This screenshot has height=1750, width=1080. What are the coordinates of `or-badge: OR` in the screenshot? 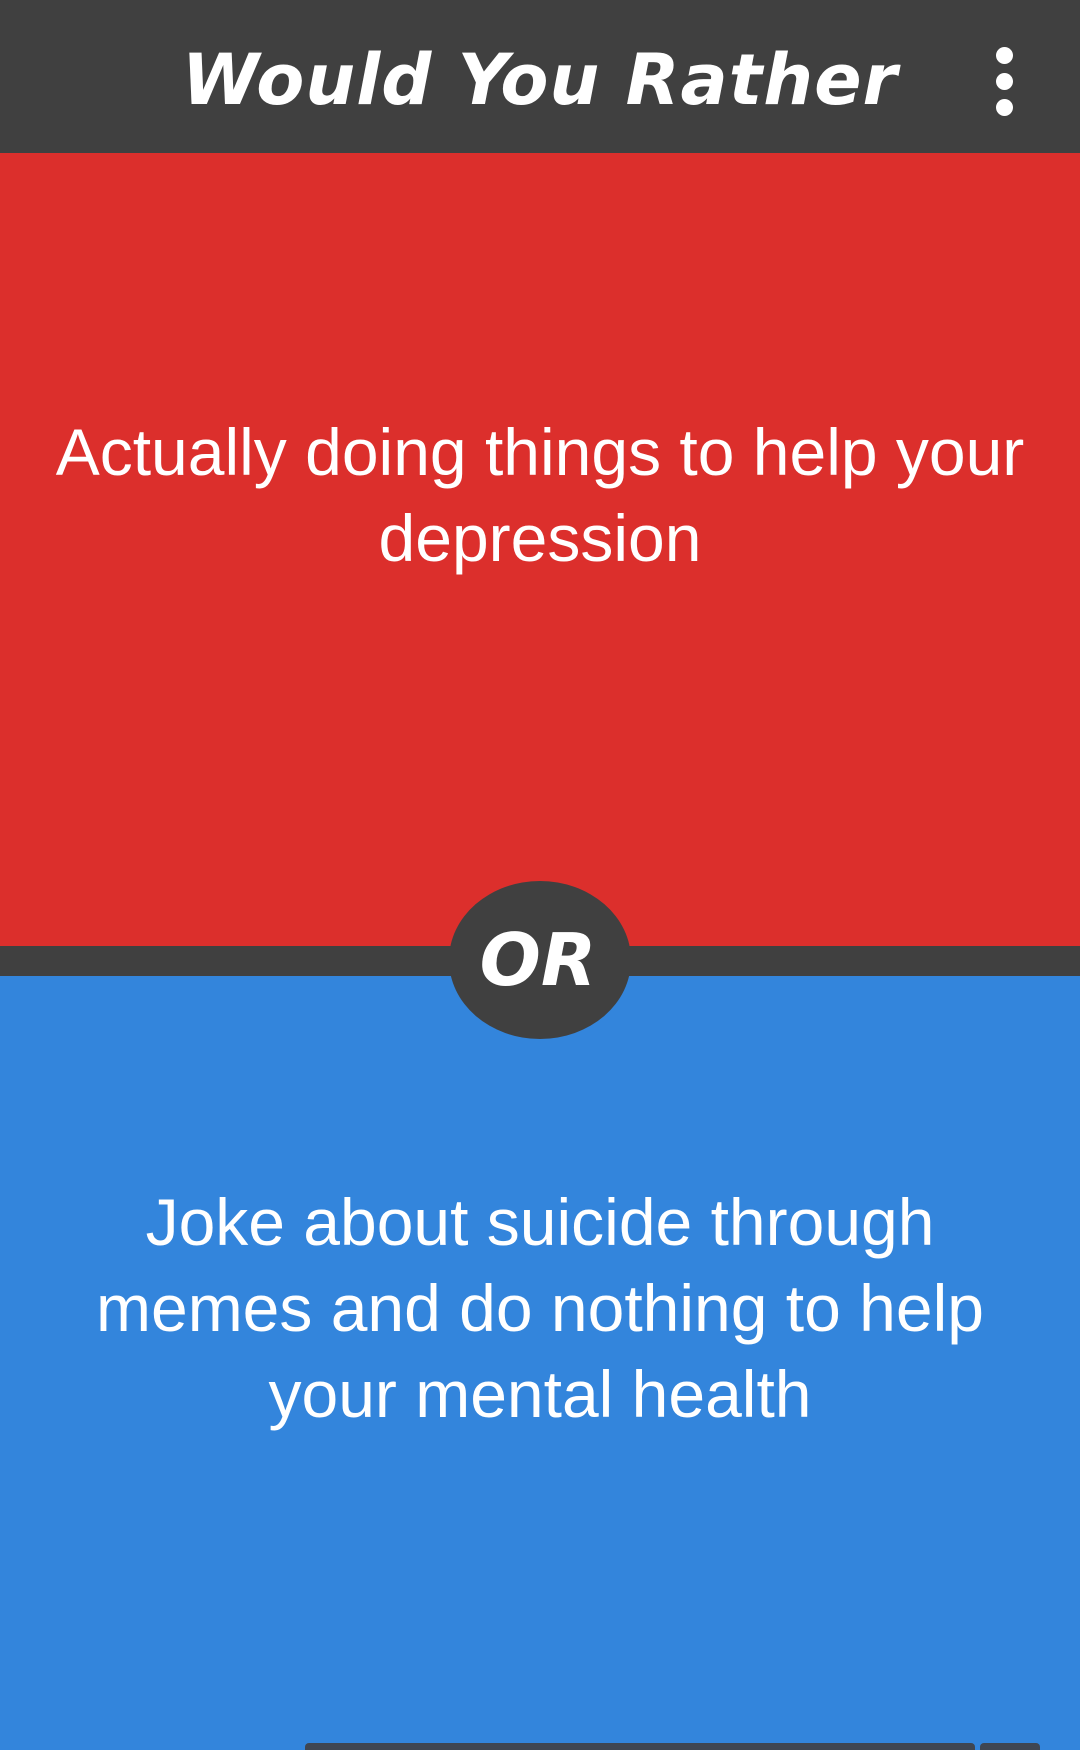 It's located at (540, 960).